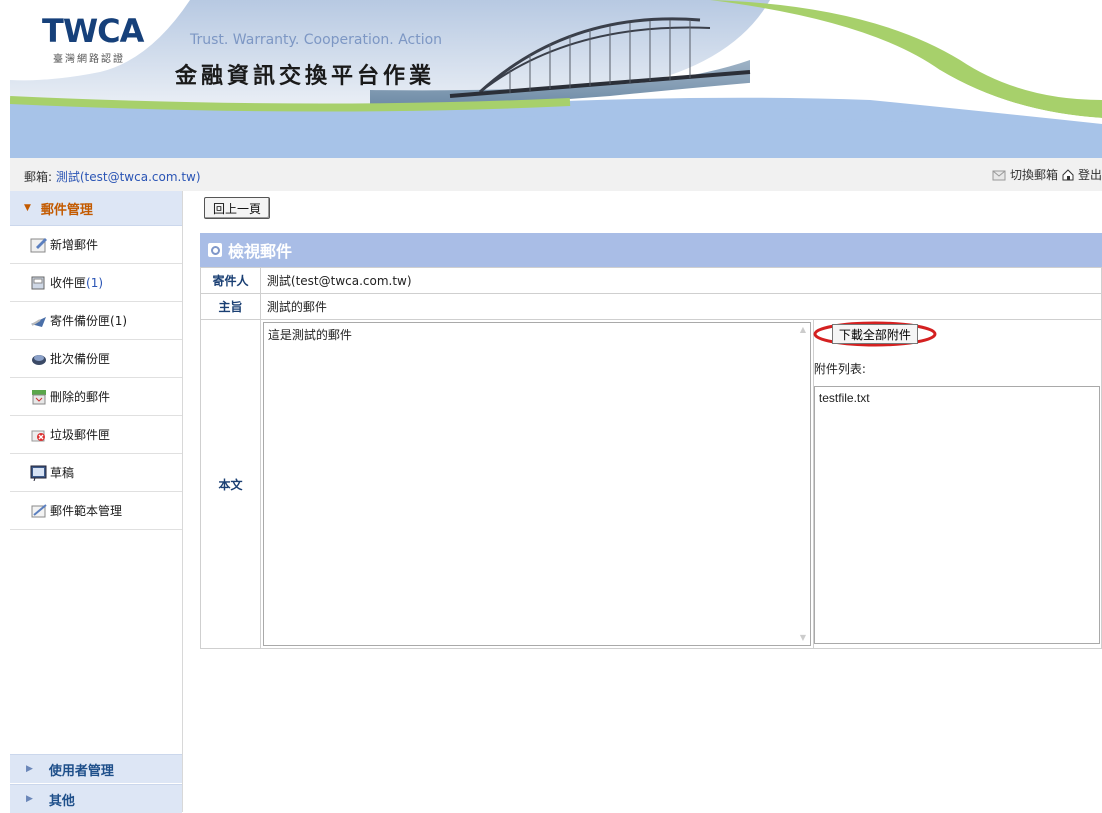 The image size is (1102, 813). I want to click on sidebar-item-sent-backup: 寄件備份匣 (1), so click(96, 321).